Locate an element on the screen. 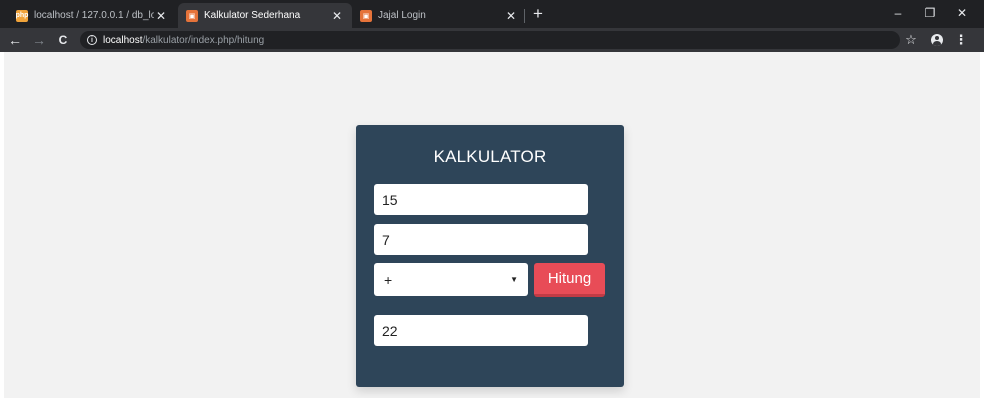 The width and height of the screenshot is (984, 413). reload-button: C is located at coordinates (63, 40).